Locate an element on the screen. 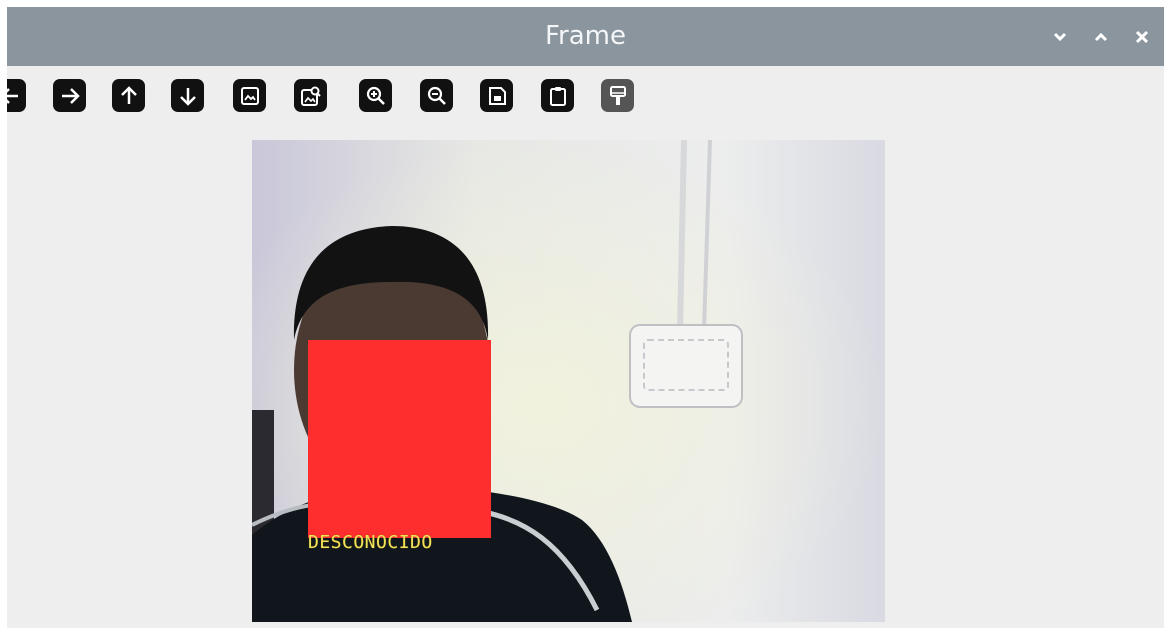 The image size is (1164, 628). arrow-right-icon is located at coordinates (70, 95).